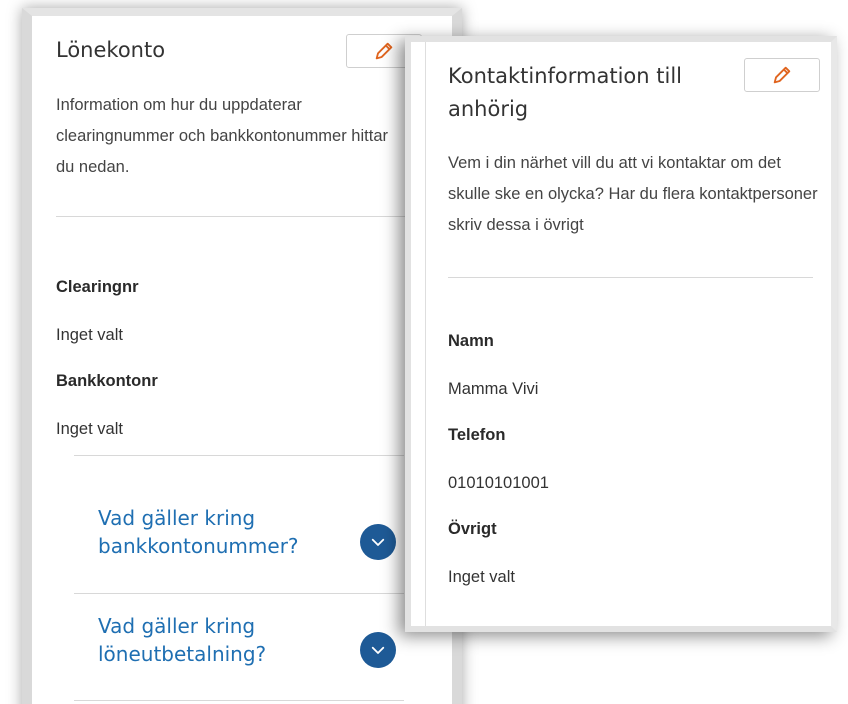  I want to click on field-label-clearing: Clearingnr, so click(97, 287).